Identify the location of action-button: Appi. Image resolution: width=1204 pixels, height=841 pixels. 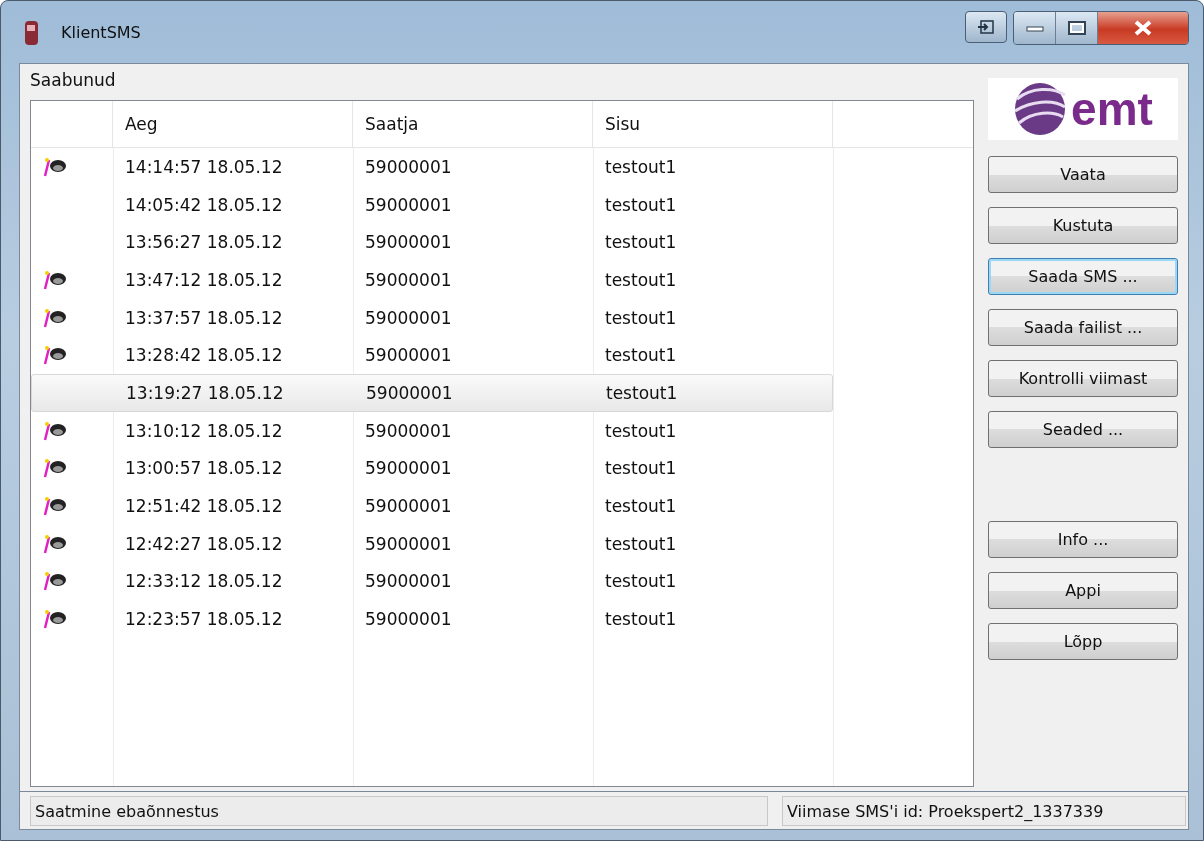
(1083, 590).